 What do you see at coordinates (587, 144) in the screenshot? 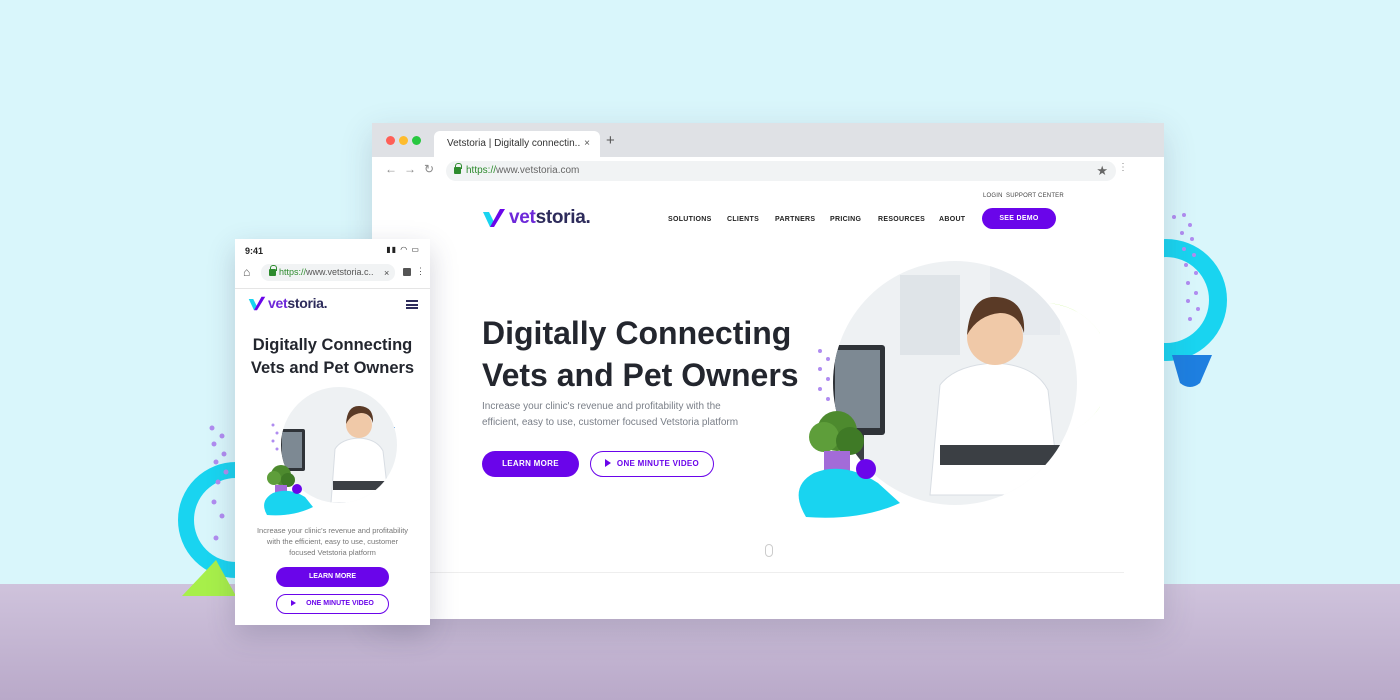
I see `tab-close-icon: ×` at bounding box center [587, 144].